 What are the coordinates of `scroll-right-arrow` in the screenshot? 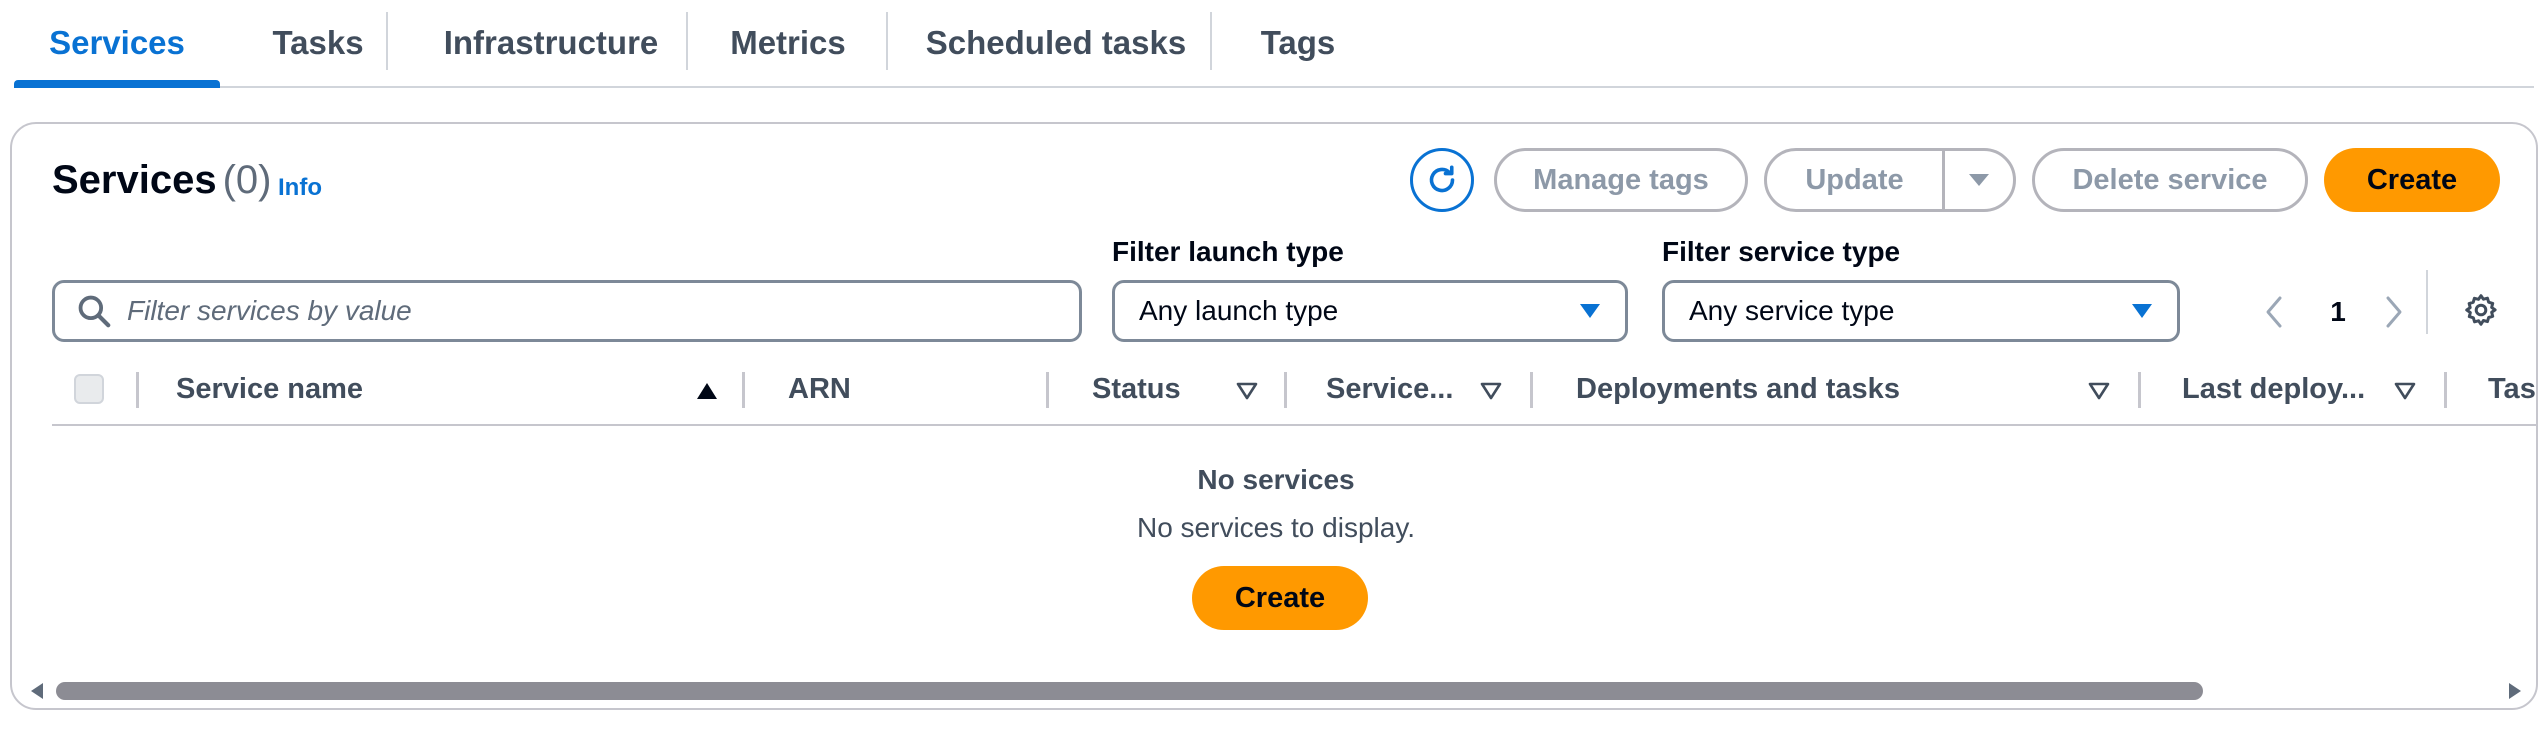 It's located at (2515, 691).